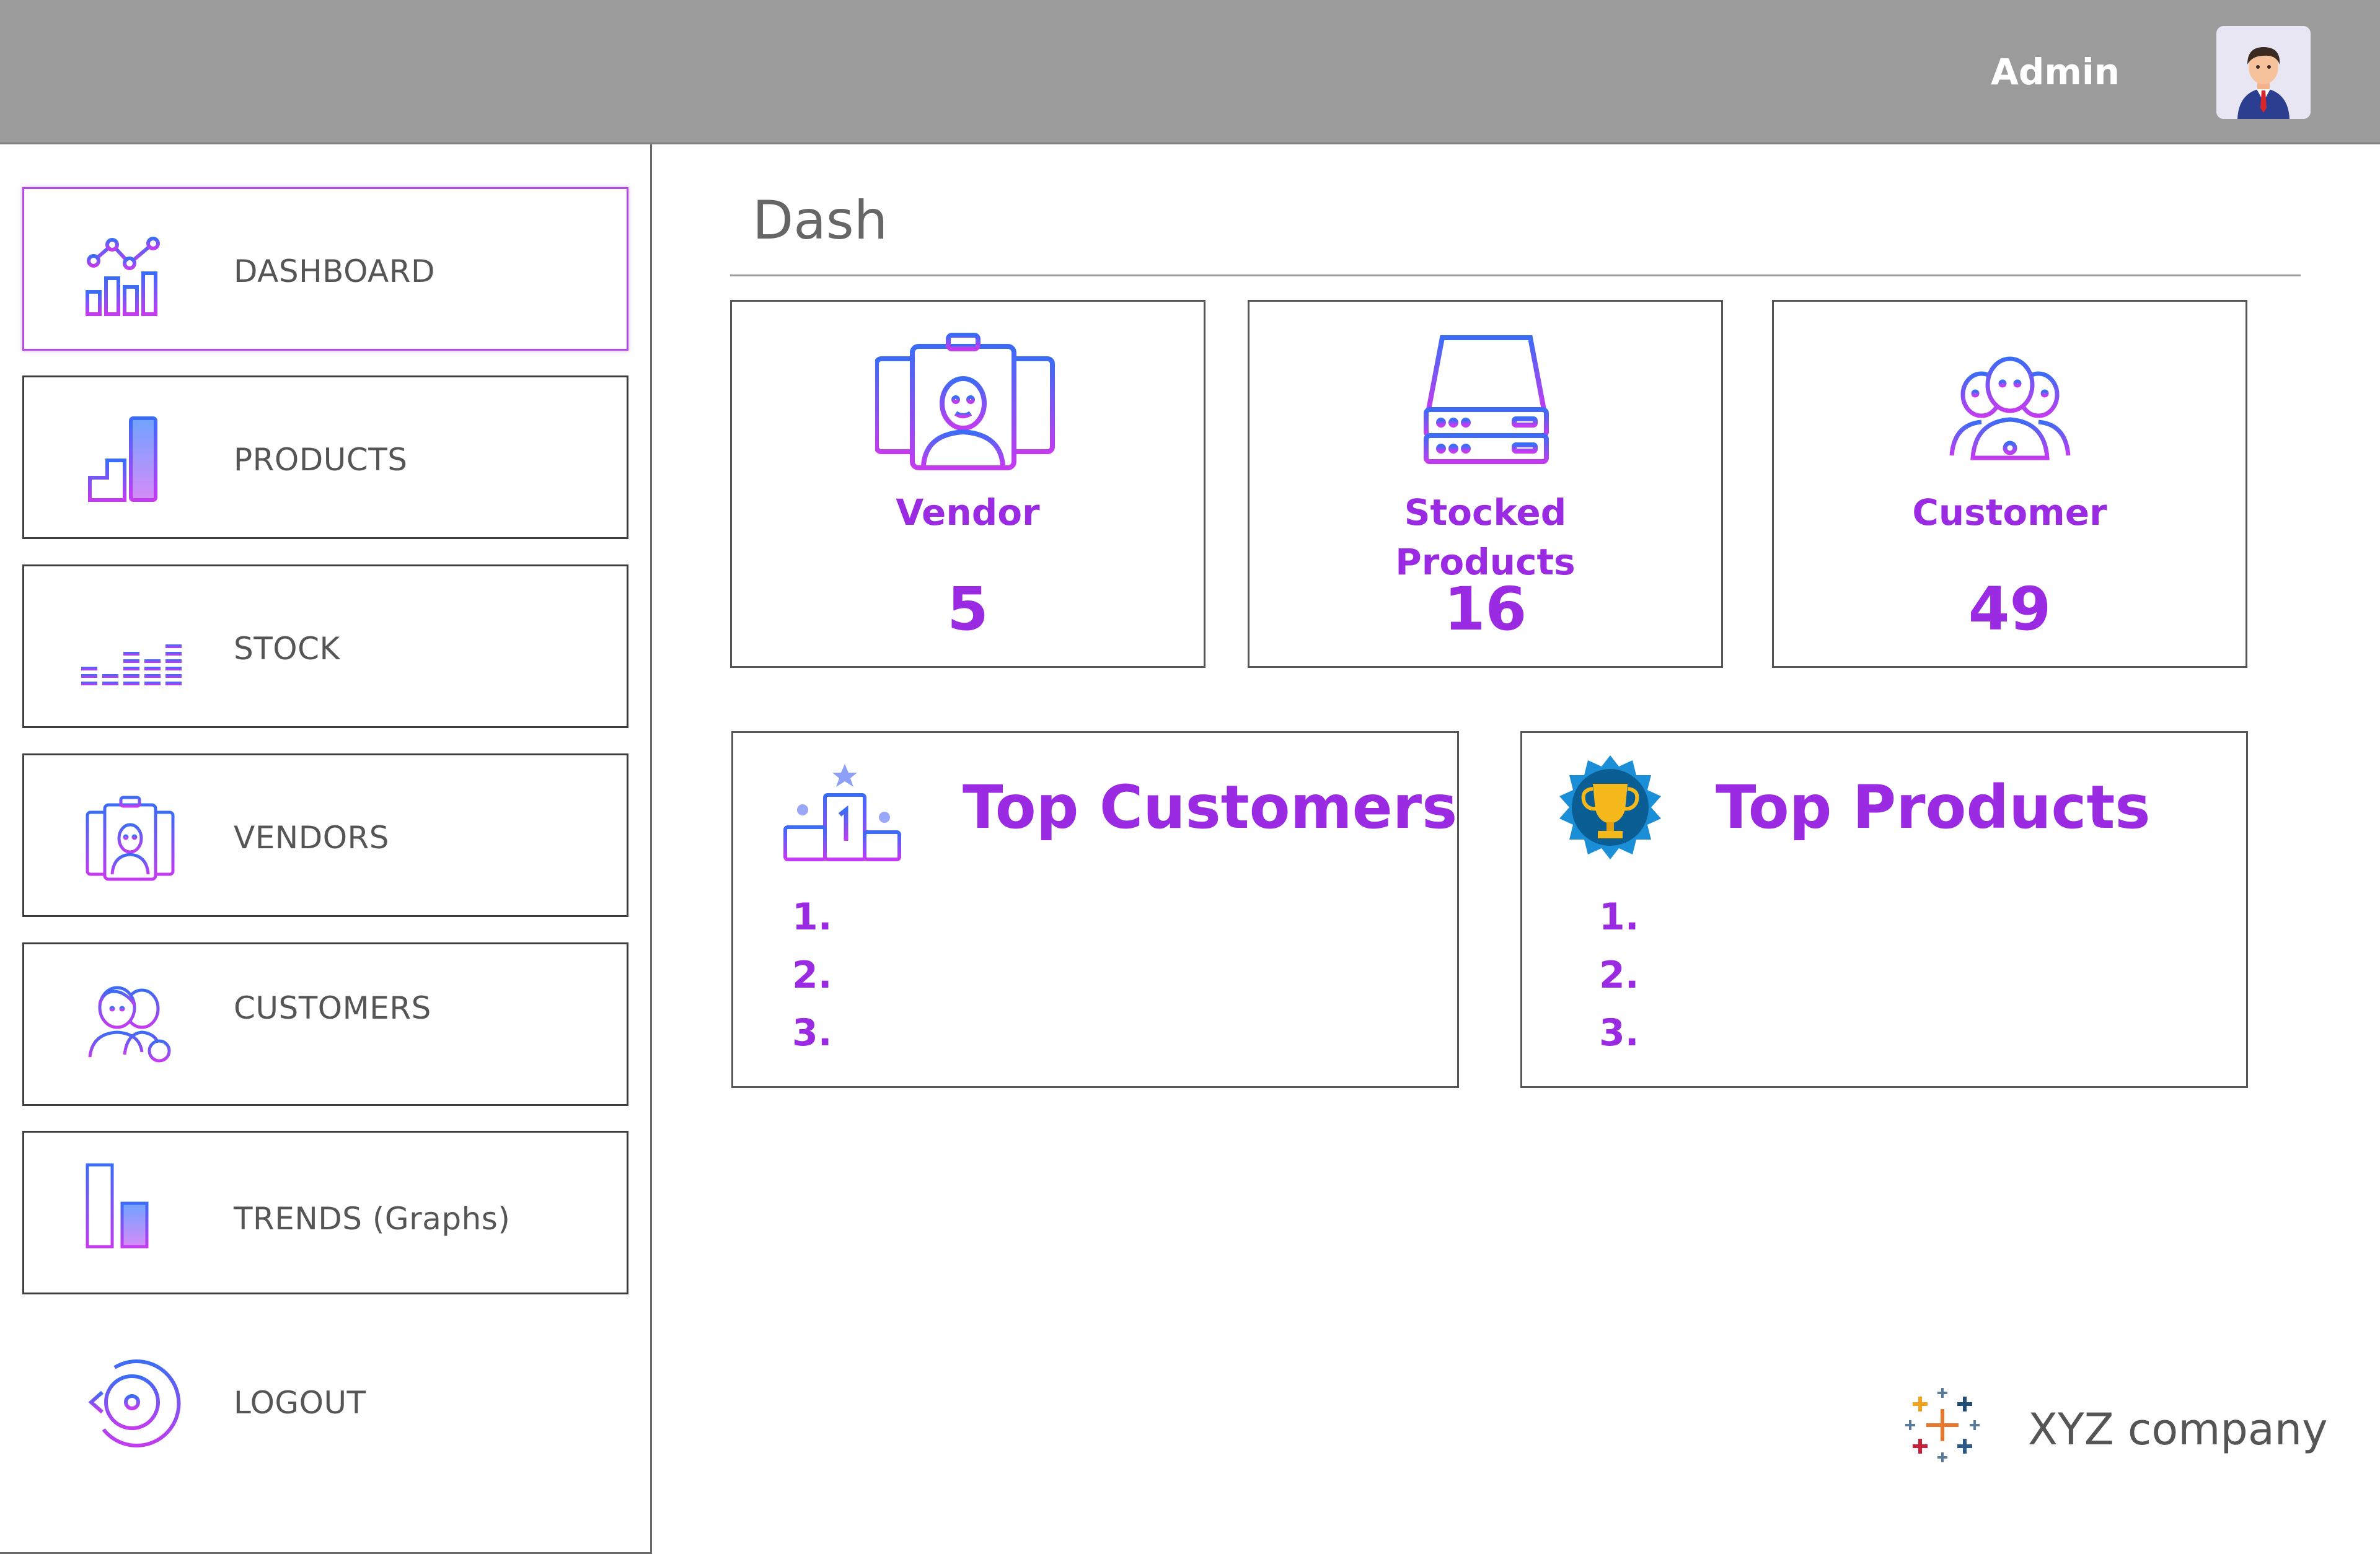 This screenshot has height=1554, width=2380. I want to click on sidebar-item-label: CUSTOMERS, so click(332, 1008).